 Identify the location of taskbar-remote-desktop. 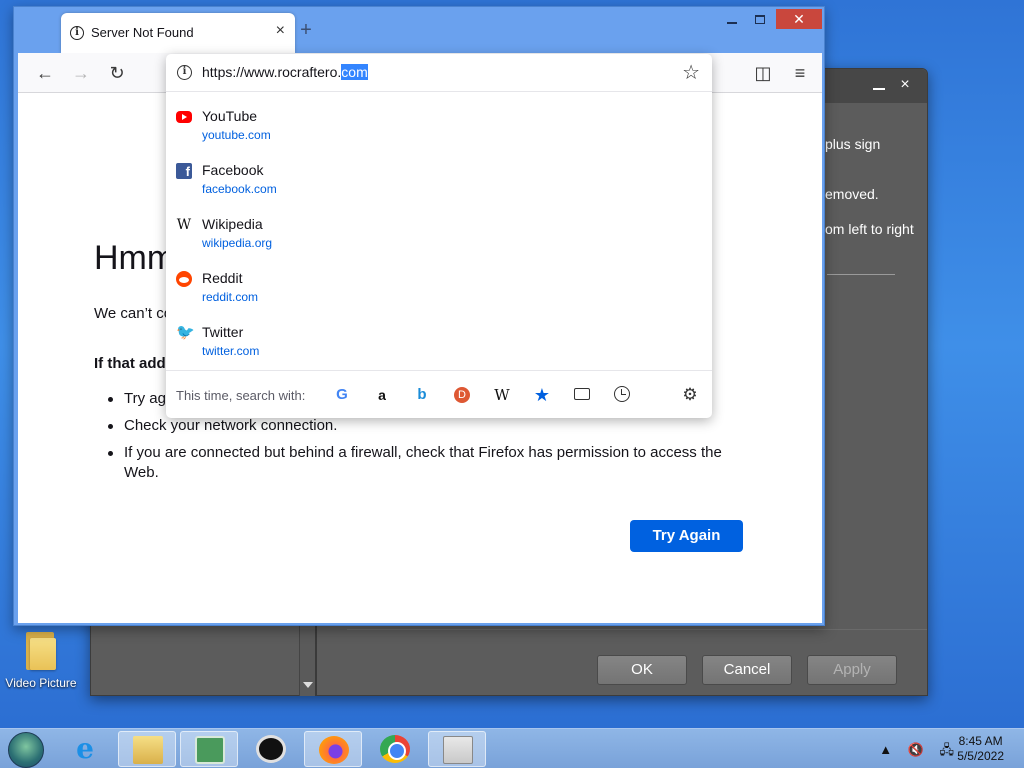
(457, 749).